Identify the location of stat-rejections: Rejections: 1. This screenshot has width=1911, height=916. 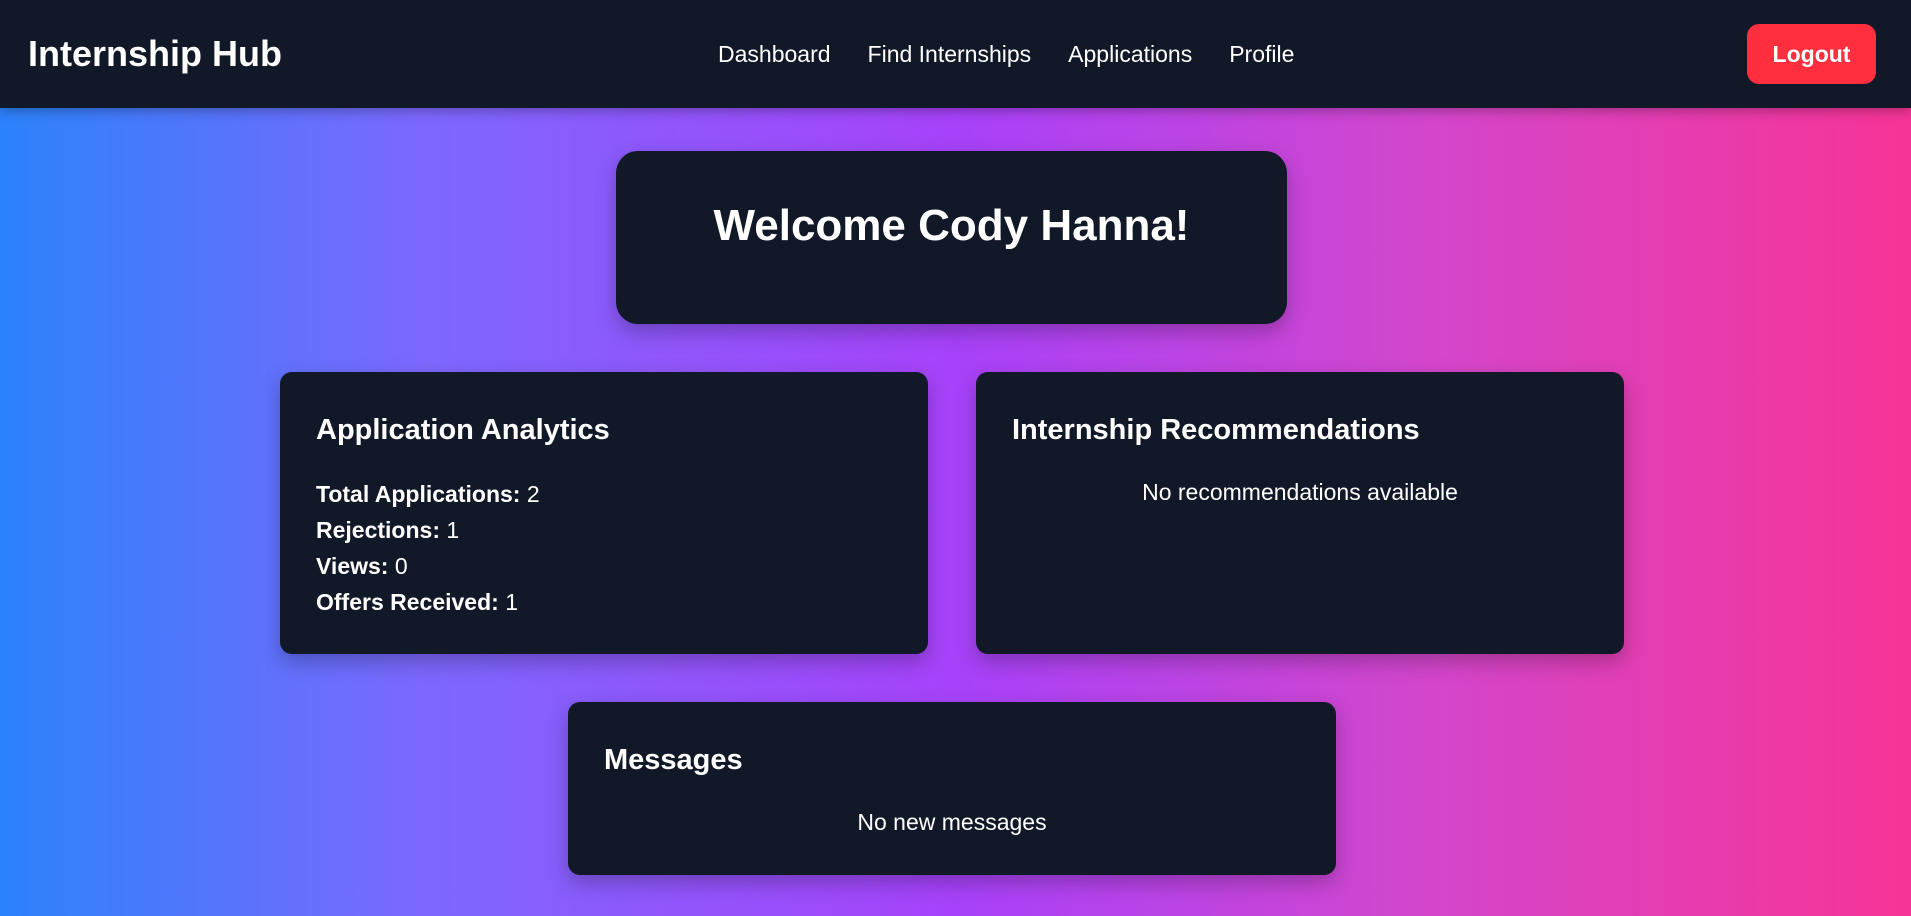
(428, 530).